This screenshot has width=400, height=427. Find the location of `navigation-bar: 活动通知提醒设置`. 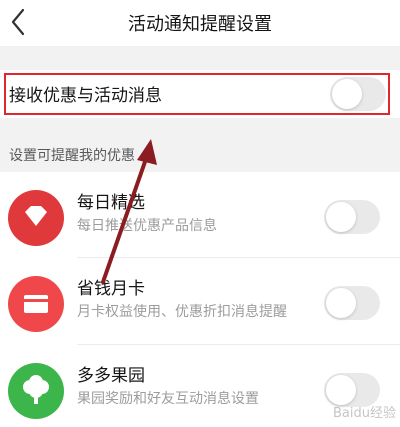

navigation-bar: 活动通知提醒设置 is located at coordinates (200, 23).